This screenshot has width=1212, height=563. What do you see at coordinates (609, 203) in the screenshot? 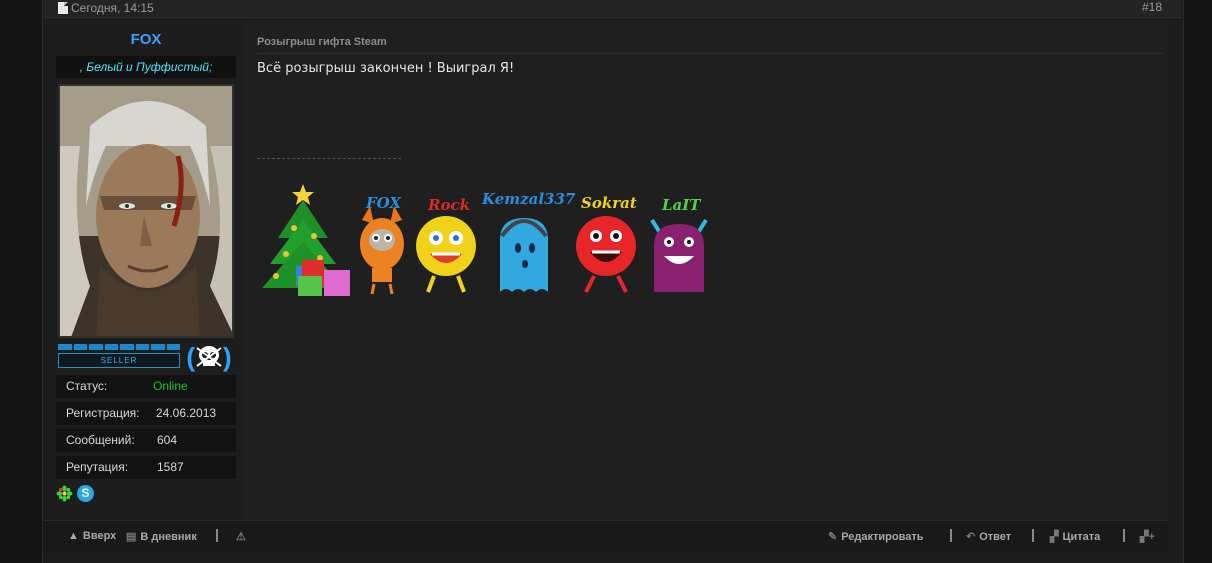
I see `monster-label: Sokrat` at bounding box center [609, 203].